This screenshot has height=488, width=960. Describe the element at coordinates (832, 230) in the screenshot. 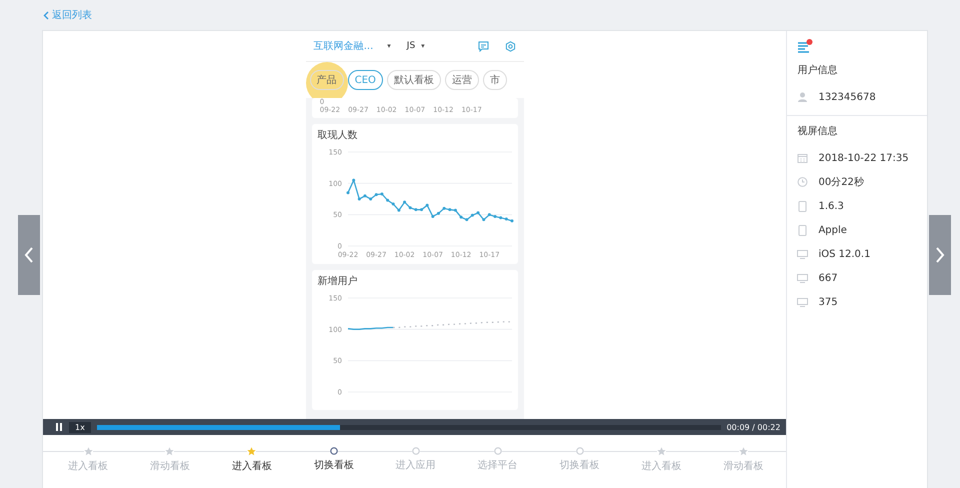

I see `info-value: Apple` at that location.